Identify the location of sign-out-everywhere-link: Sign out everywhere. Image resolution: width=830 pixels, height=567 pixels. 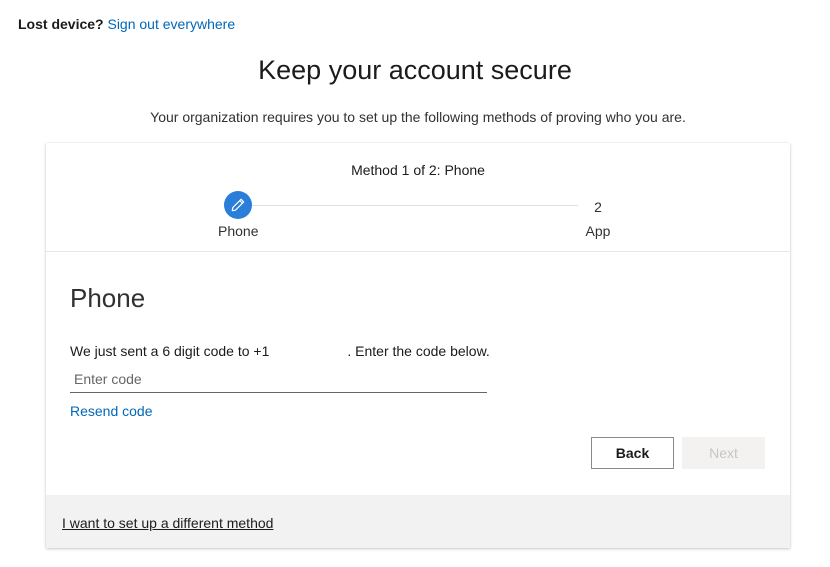
(171, 24).